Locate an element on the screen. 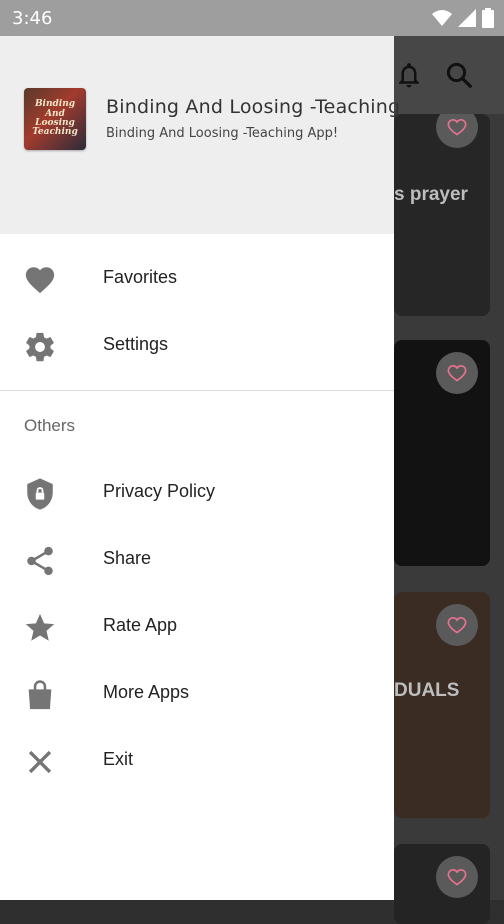  drawer-item-label: Settings is located at coordinates (136, 344).